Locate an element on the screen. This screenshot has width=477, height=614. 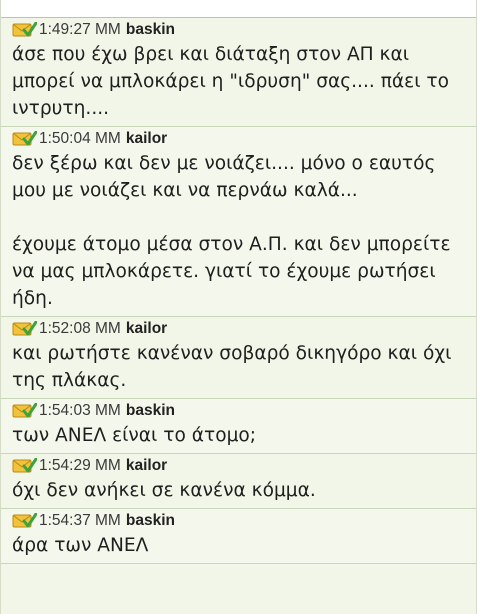
message-header: 1:54:03 MM baskin is located at coordinates (240, 411).